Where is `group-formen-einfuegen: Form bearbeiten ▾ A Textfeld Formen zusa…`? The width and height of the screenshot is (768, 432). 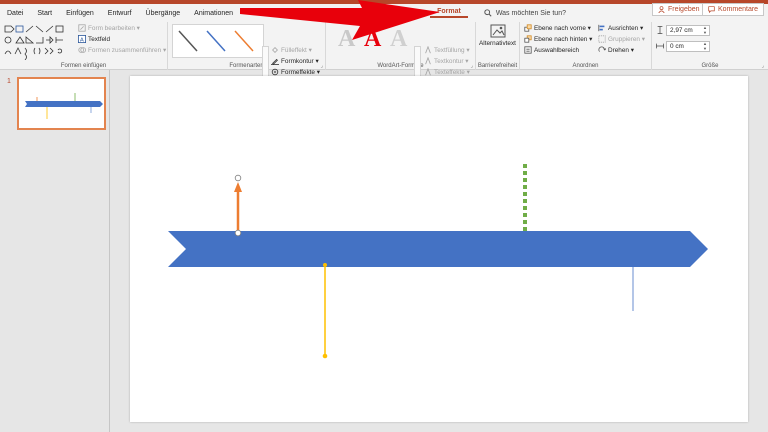
group-formen-einfuegen: Form bearbeiten ▾ A Textfeld Formen zusa… is located at coordinates (84, 46).